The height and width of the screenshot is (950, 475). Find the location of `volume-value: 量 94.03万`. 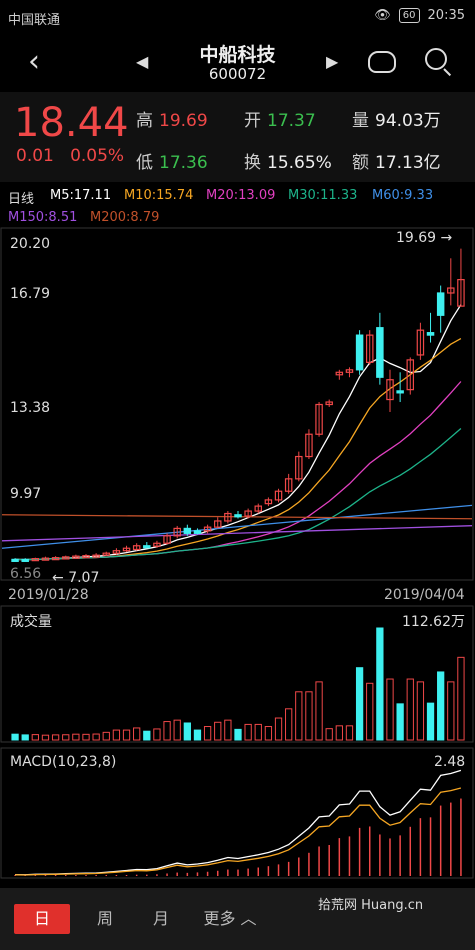

volume-value: 量 94.03万 is located at coordinates (396, 121).